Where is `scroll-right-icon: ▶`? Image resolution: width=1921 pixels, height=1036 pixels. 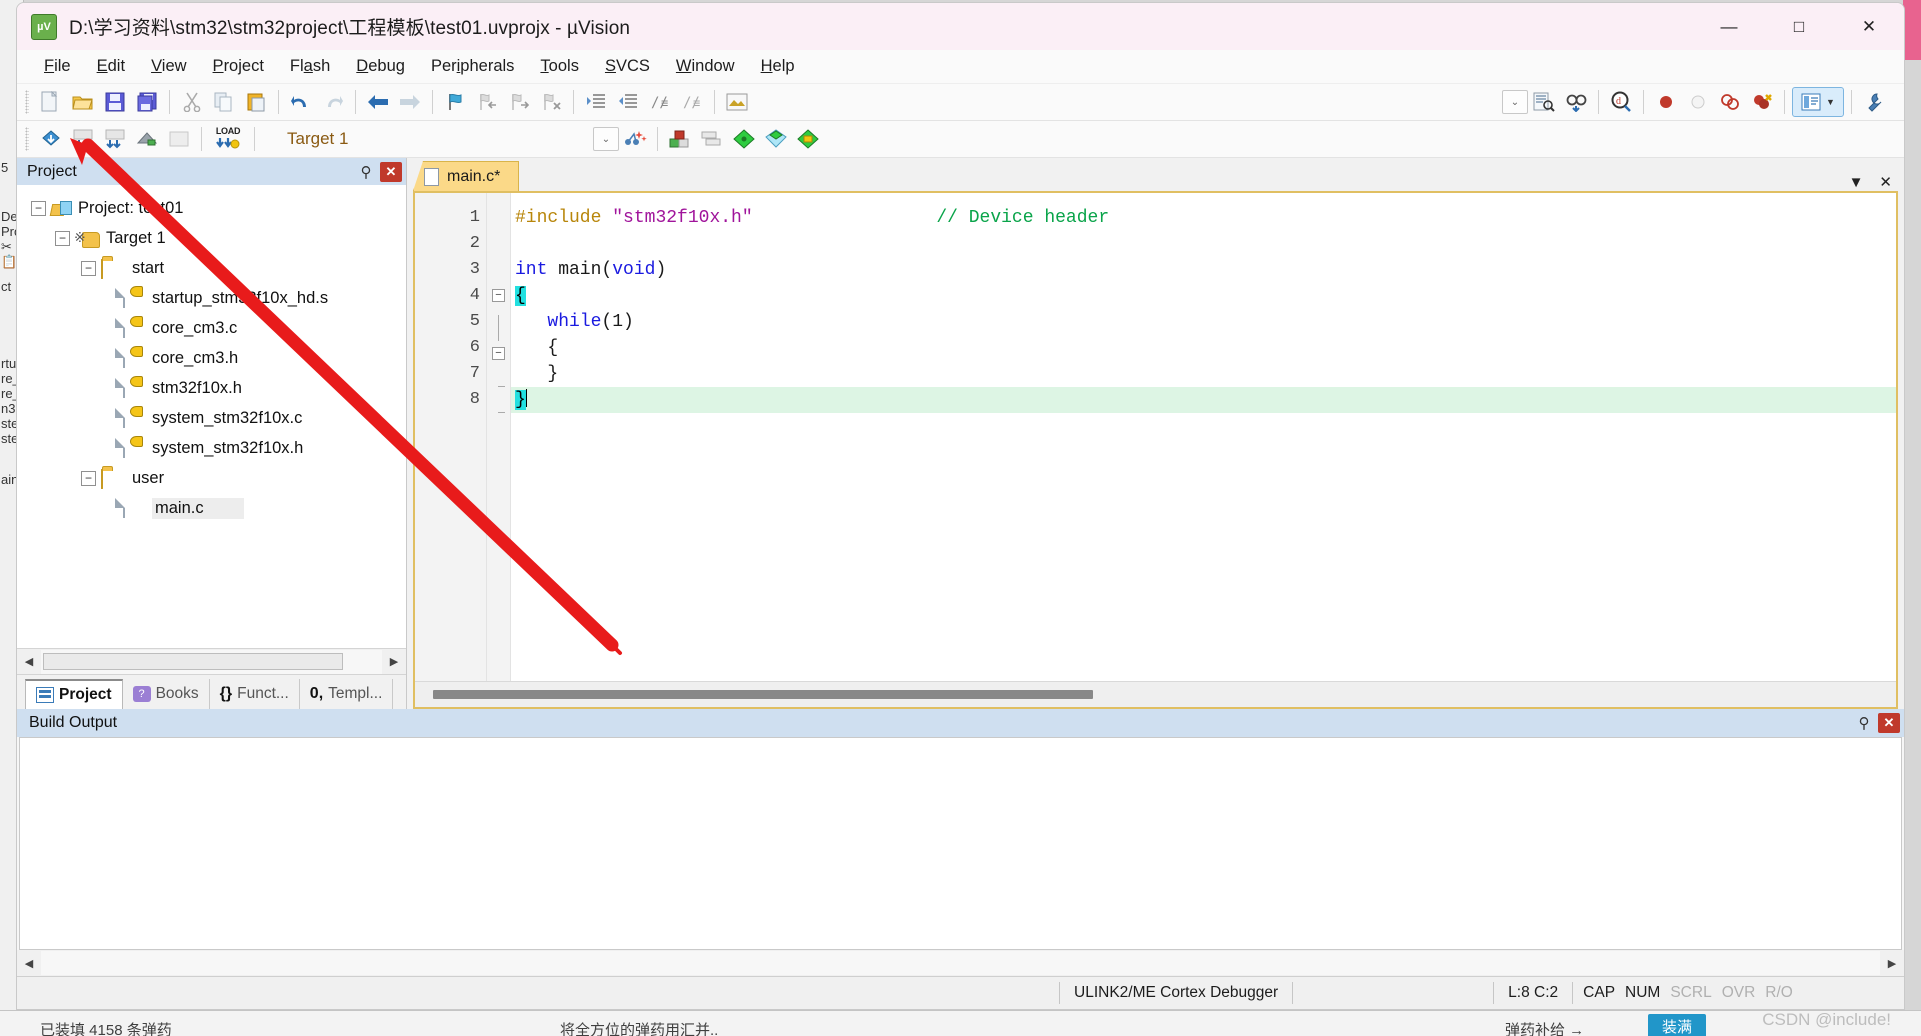 scroll-right-icon: ▶ is located at coordinates (394, 661).